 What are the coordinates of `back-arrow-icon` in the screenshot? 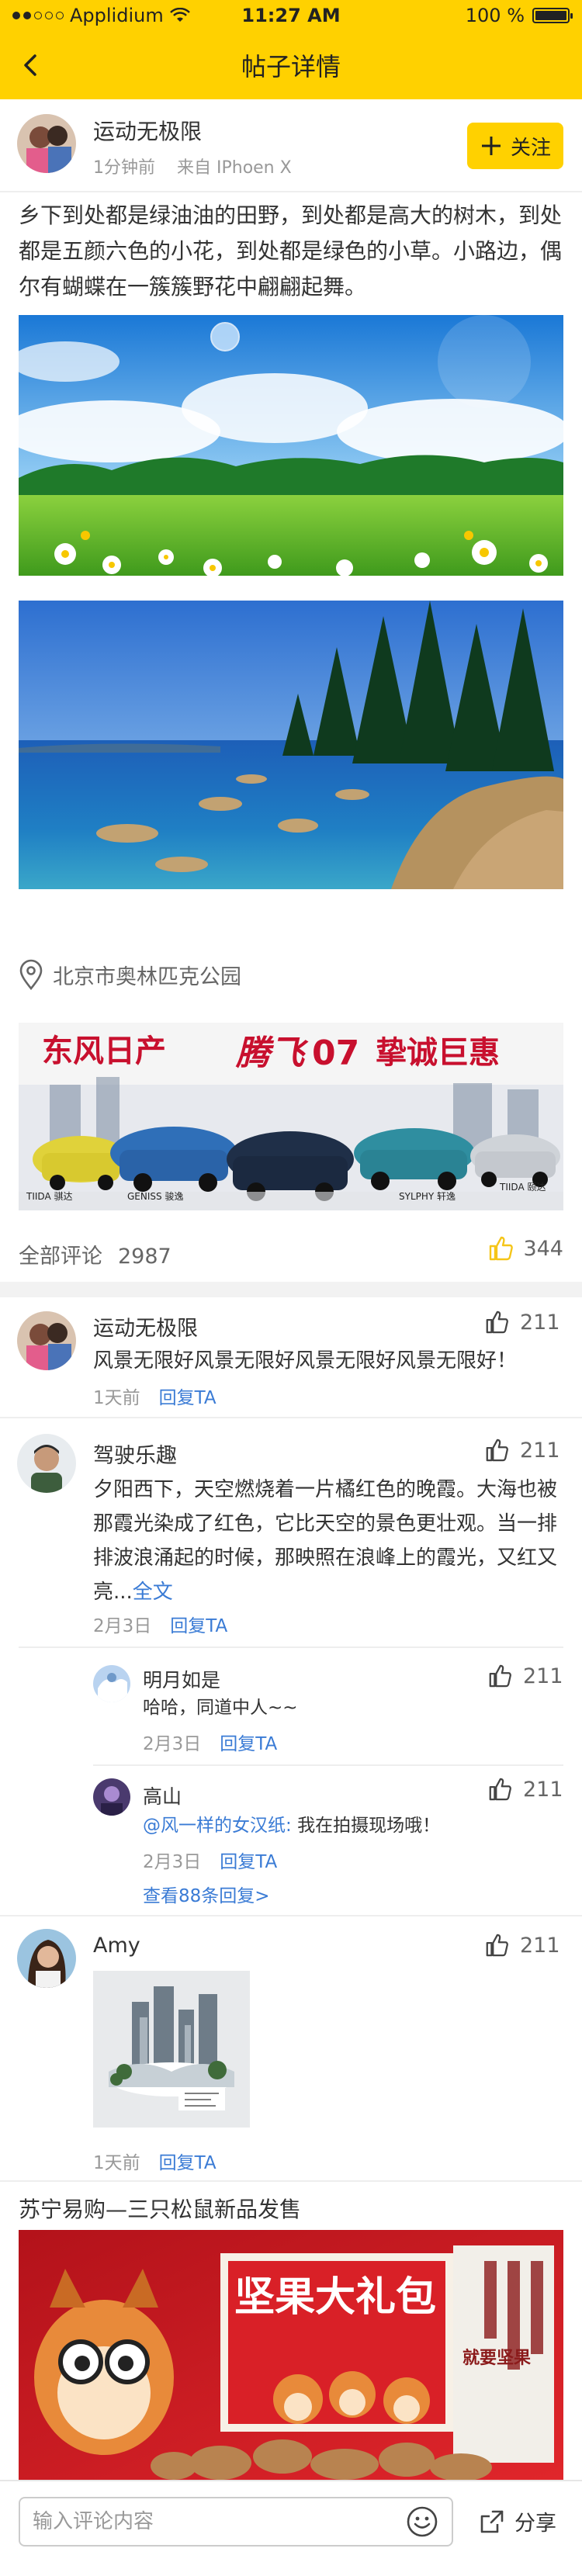 It's located at (31, 65).